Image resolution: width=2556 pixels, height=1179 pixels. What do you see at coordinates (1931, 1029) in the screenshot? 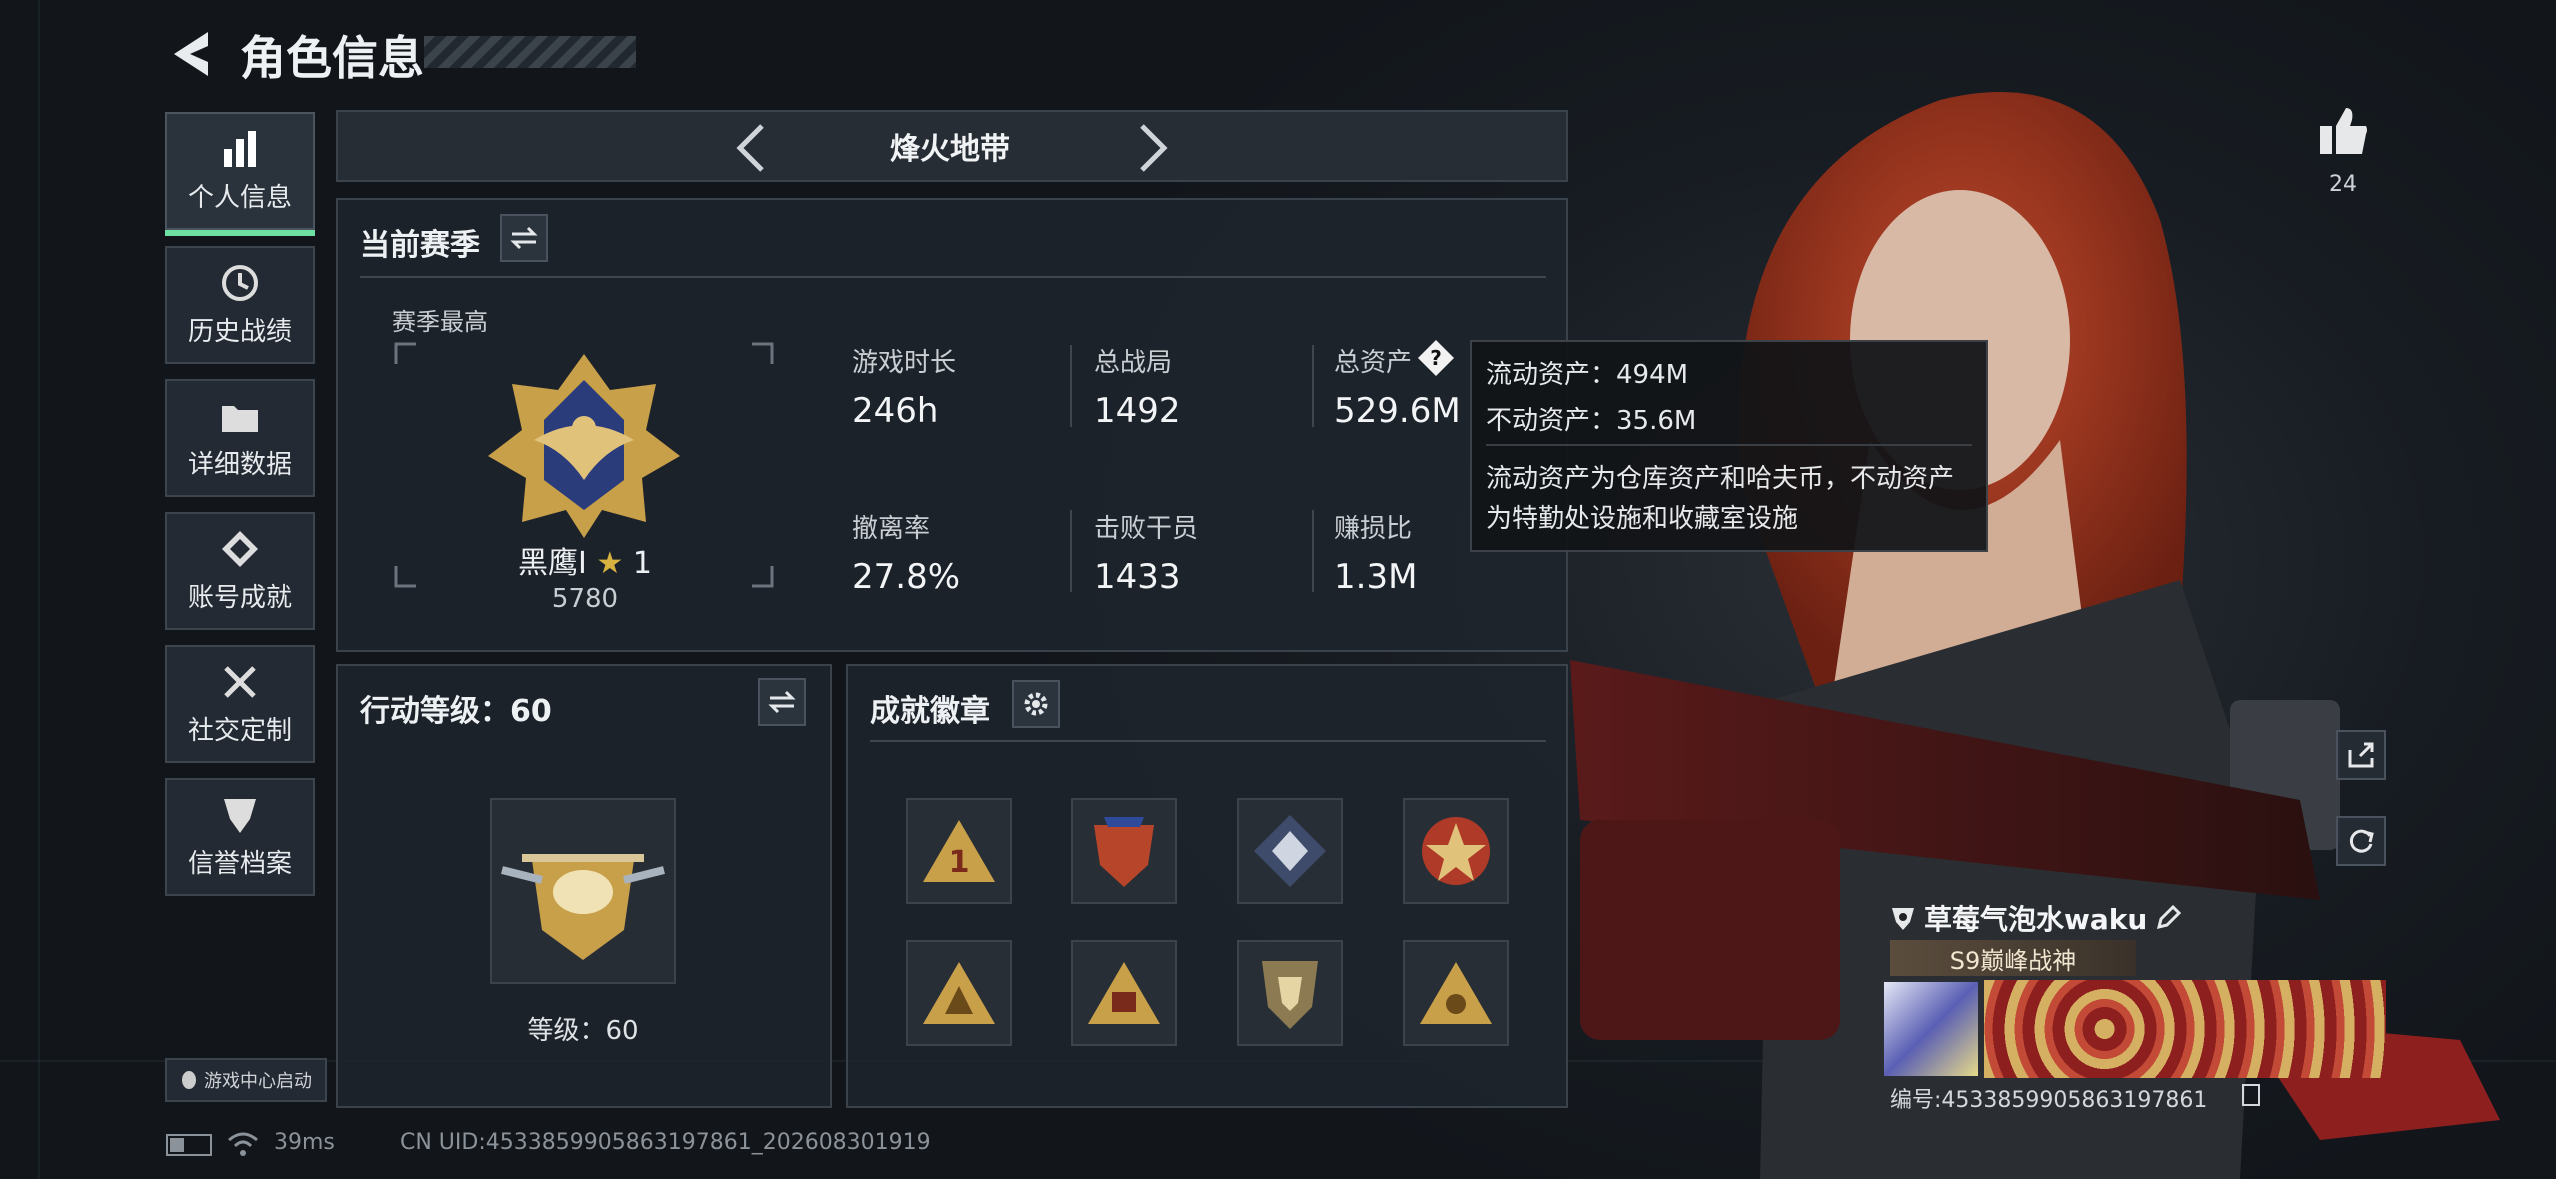
I see `avatar` at bounding box center [1931, 1029].